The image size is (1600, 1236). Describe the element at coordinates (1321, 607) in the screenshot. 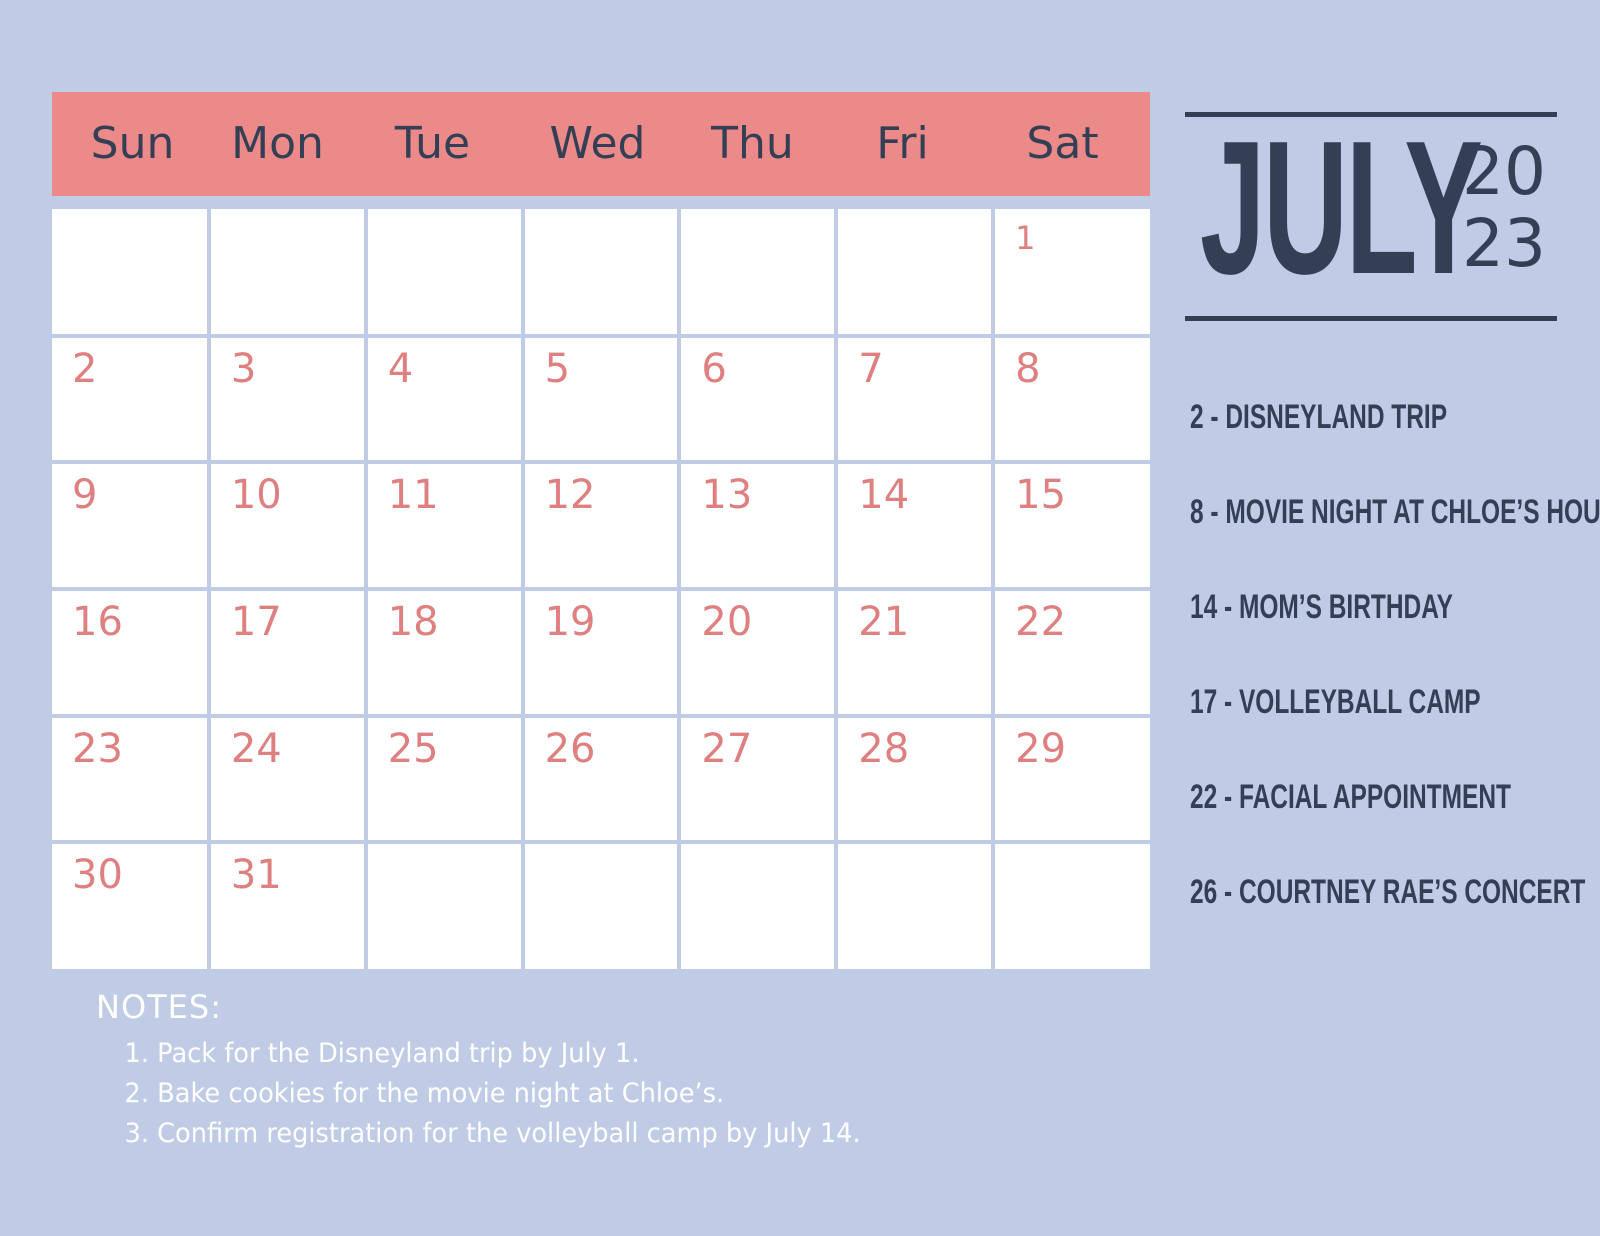

I see `event-item: 14 - Mom’s Birthday` at that location.